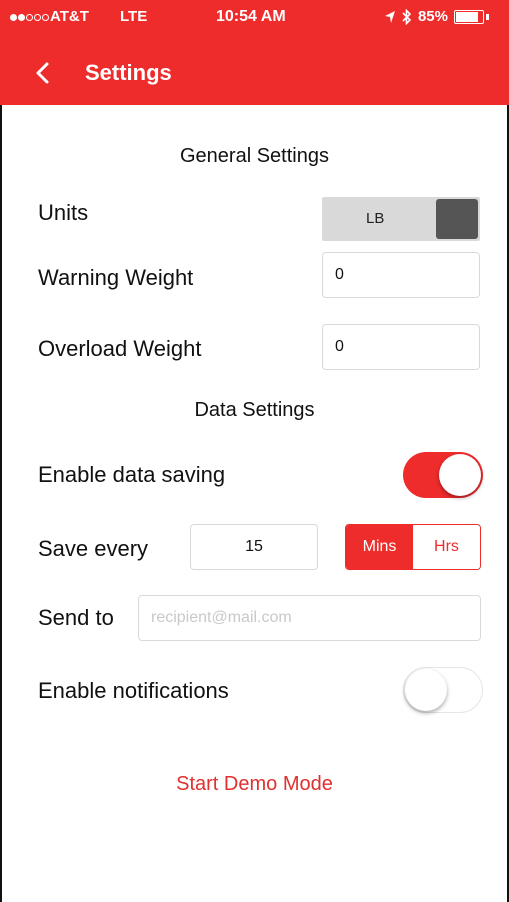 This screenshot has height=902, width=509. What do you see at coordinates (116, 277) in the screenshot?
I see `warning-weight-label: Warning Weight` at bounding box center [116, 277].